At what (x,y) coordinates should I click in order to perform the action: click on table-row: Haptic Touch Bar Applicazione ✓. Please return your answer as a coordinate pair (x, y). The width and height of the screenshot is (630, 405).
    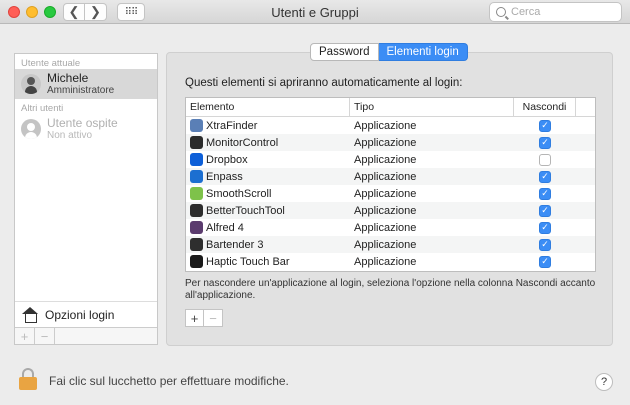
    Looking at the image, I should click on (390, 261).